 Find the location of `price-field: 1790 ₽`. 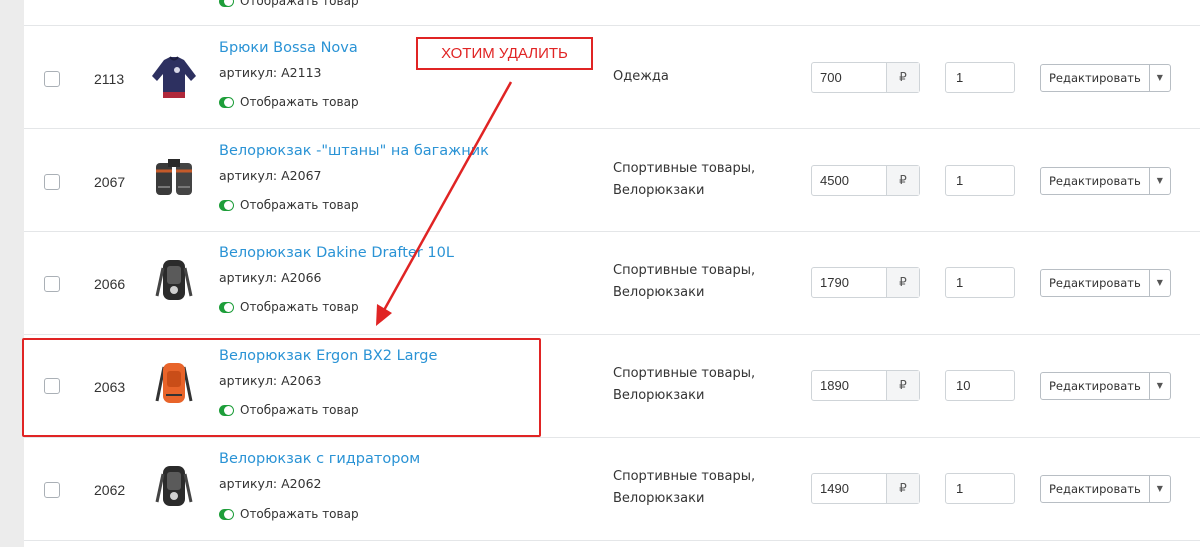

price-field: 1790 ₽ is located at coordinates (865, 282).